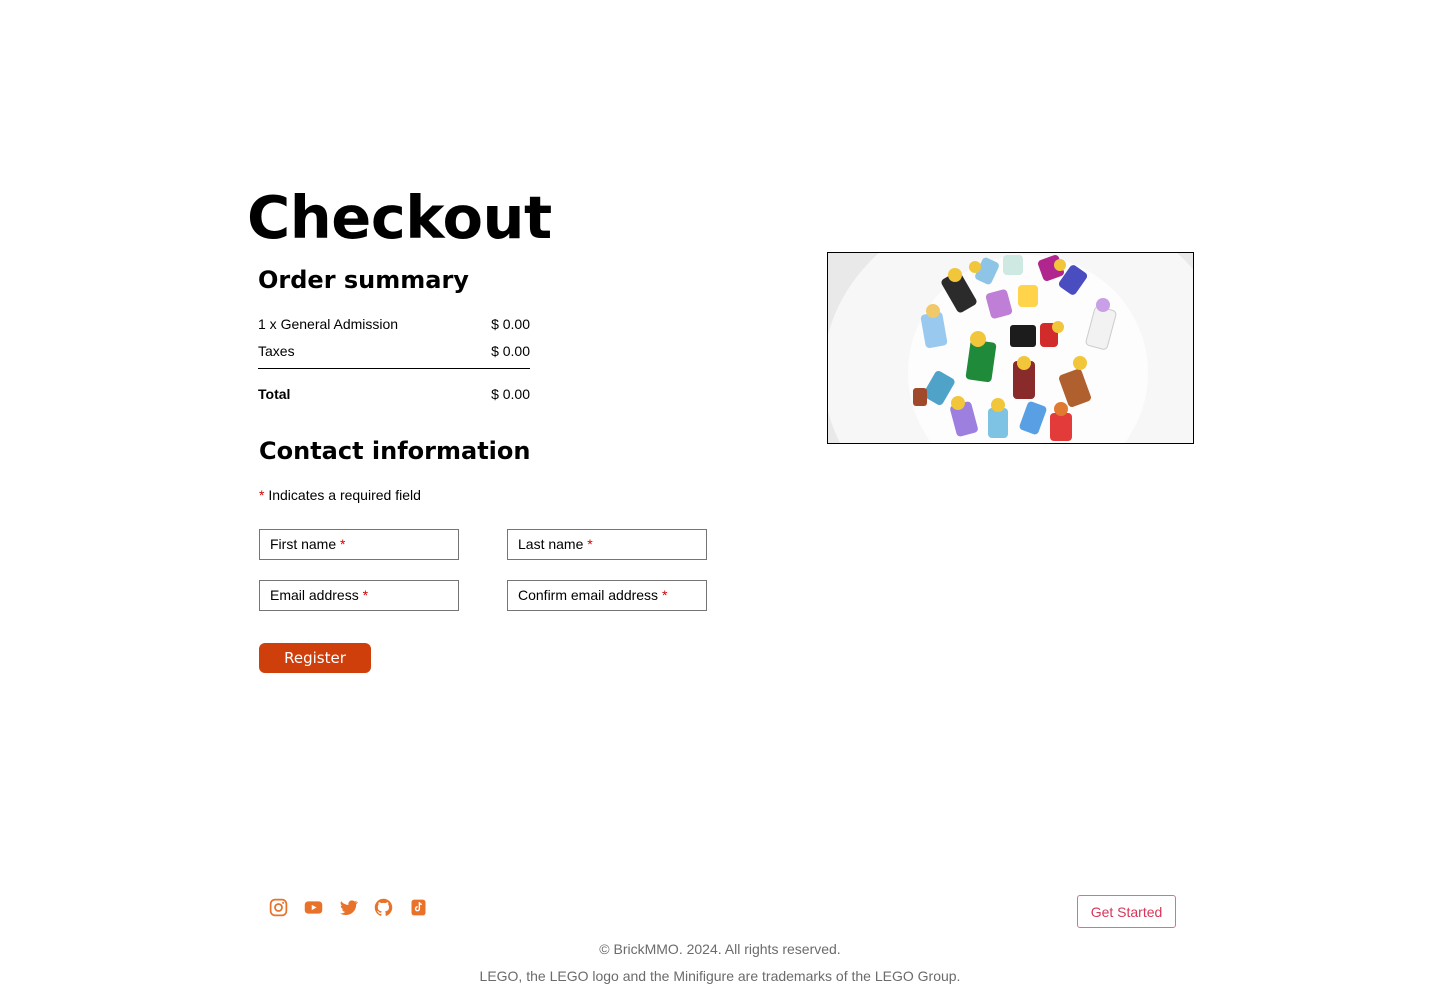 This screenshot has width=1440, height=1008. What do you see at coordinates (363, 280) in the screenshot?
I see `order-summary-heading: Order summary` at bounding box center [363, 280].